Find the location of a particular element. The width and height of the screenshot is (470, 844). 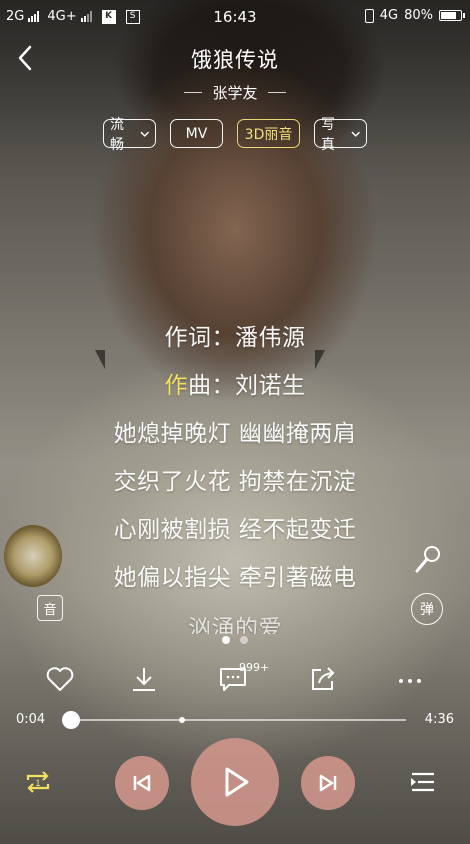

quality-label: 流畅 is located at coordinates (117, 134).